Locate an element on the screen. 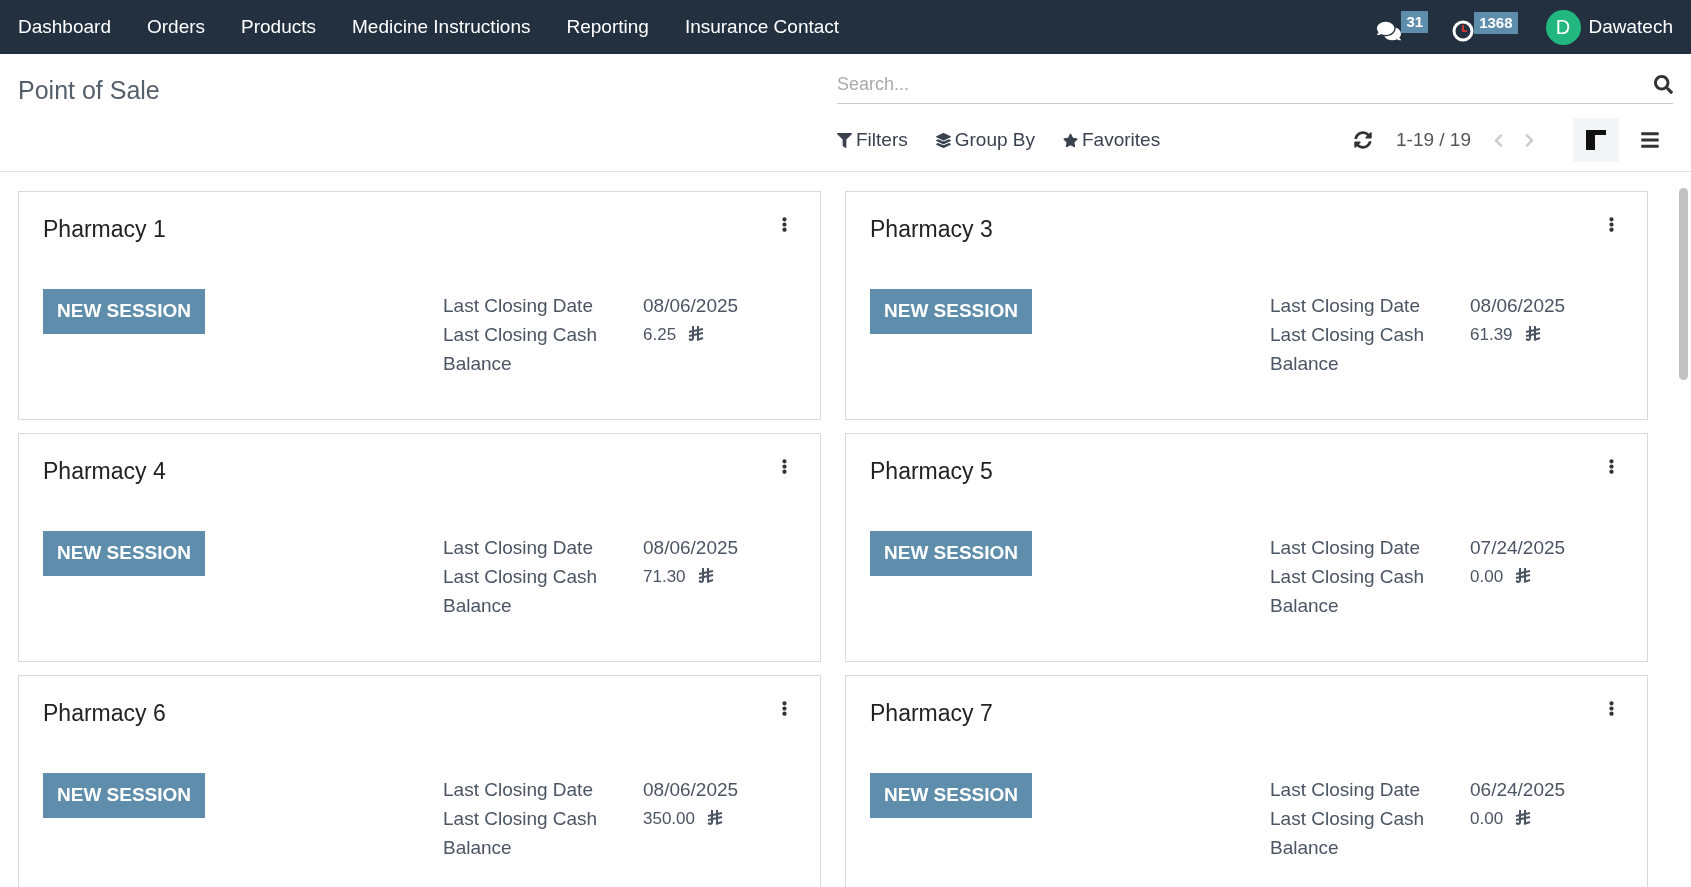  refresh-button is located at coordinates (1363, 140).